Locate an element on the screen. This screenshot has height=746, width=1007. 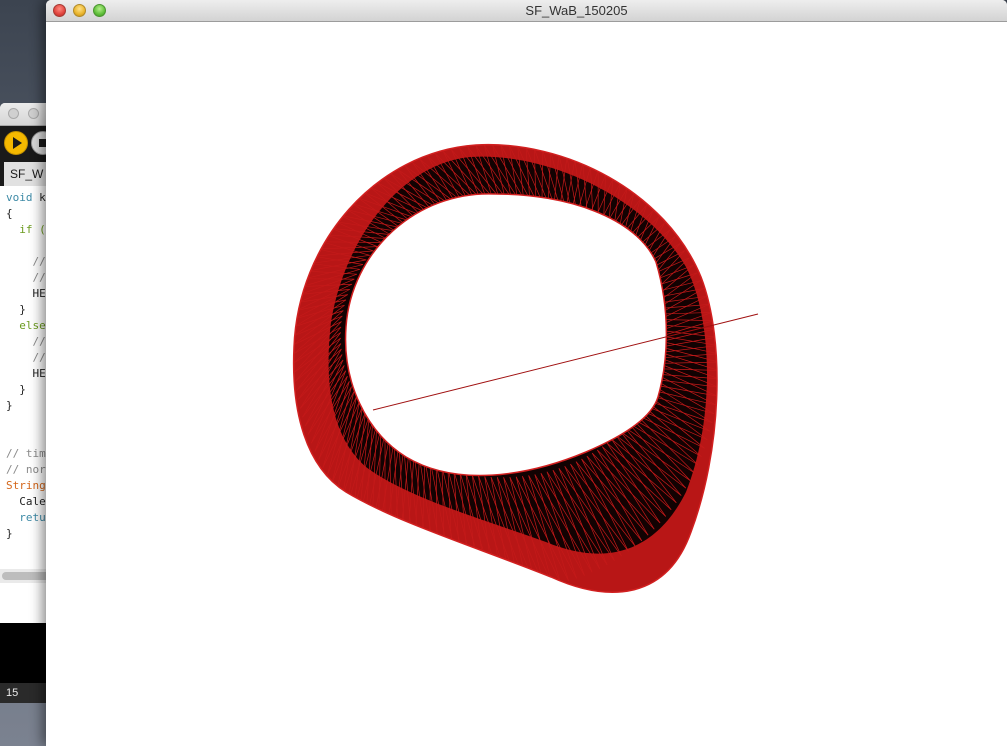
code-token: // nor is located at coordinates (26, 469).